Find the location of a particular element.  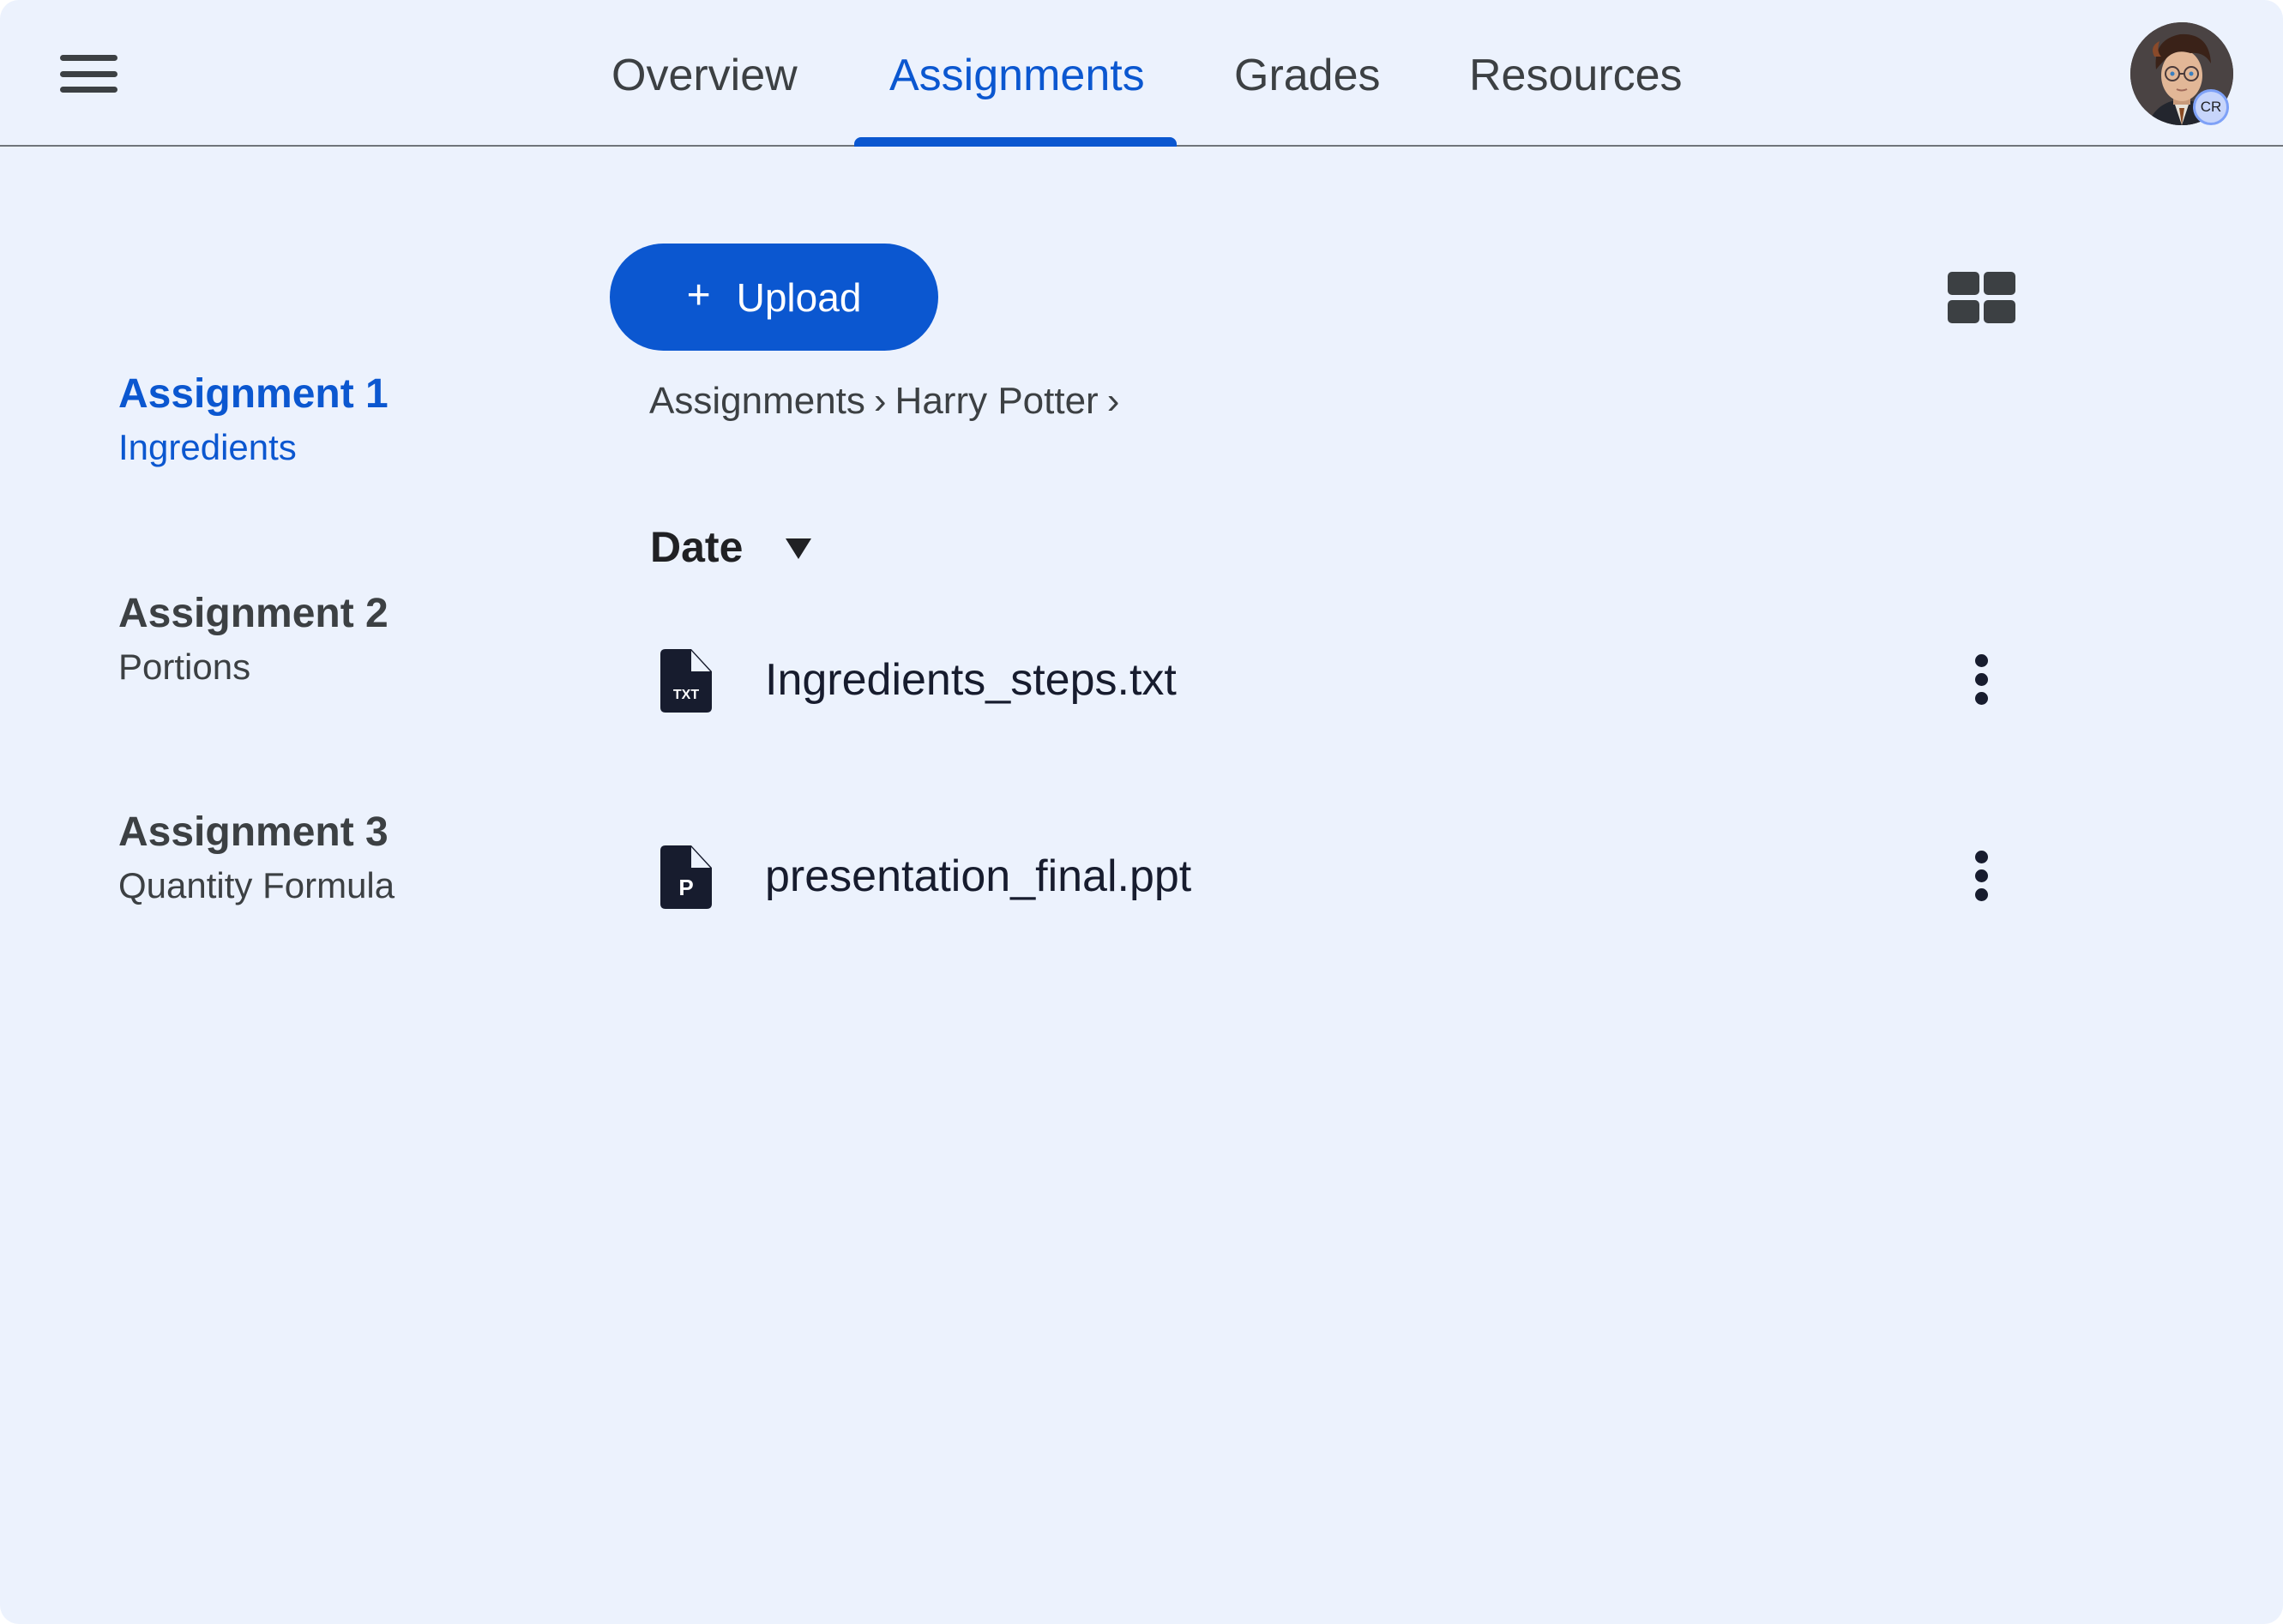

upload-label: Upload is located at coordinates (799, 297).